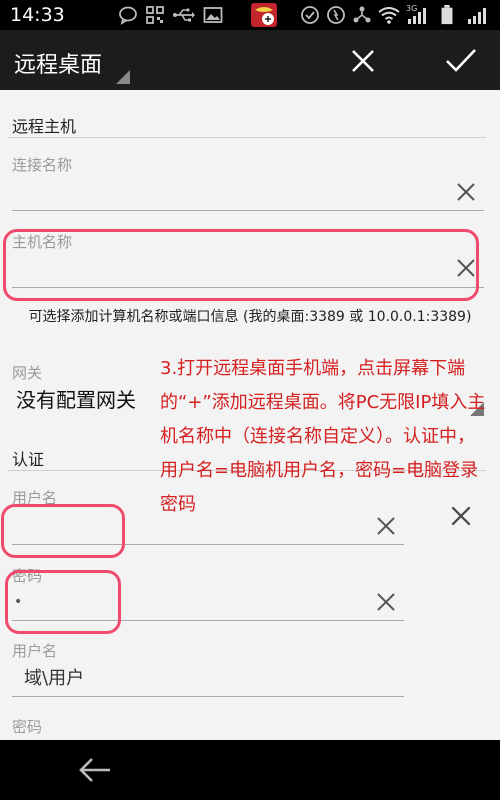 Image resolution: width=500 pixels, height=800 pixels. I want to click on battery-icon, so click(447, 15).